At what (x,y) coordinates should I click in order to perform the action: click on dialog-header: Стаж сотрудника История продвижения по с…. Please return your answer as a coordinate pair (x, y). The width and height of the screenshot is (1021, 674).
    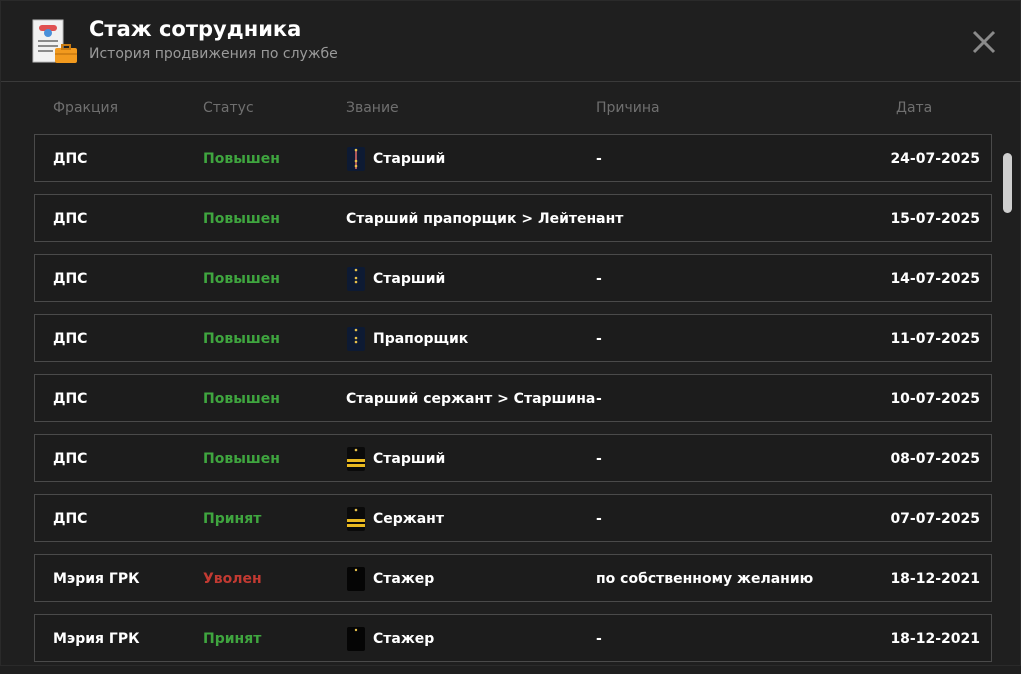
    Looking at the image, I should click on (511, 41).